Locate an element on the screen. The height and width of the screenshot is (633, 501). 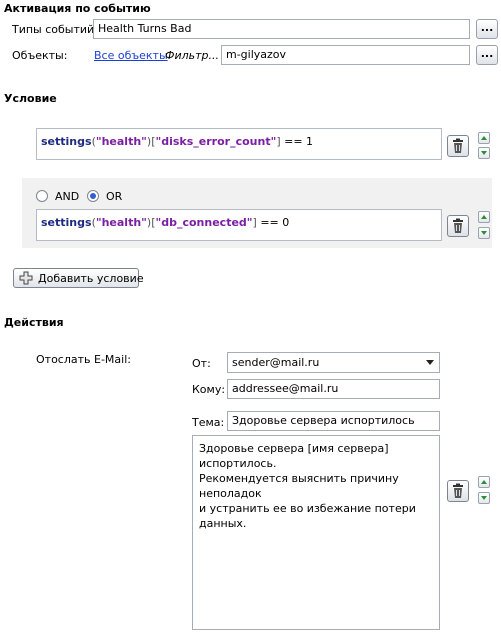
from-select: sender@mail.ru is located at coordinates (333, 362).